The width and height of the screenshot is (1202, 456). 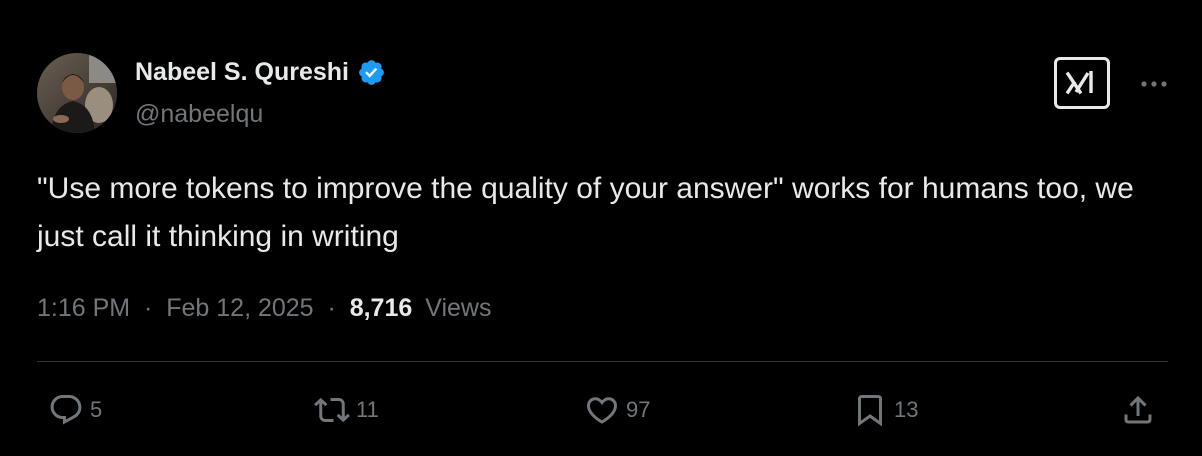 I want to click on xai-logo-icon, so click(x=1082, y=83).